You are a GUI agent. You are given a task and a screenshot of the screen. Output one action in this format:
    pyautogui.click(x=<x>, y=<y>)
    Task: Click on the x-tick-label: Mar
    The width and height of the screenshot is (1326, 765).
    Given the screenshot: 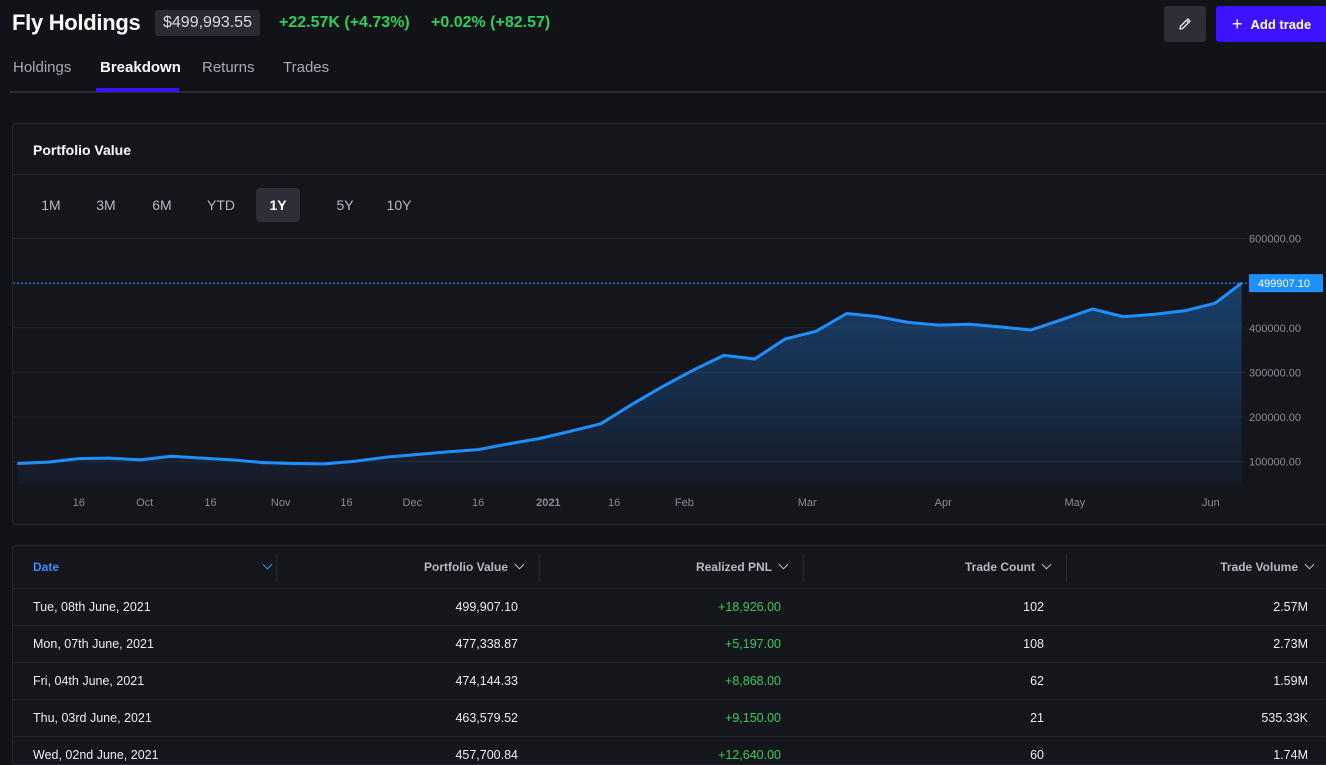 What is the action you would take?
    pyautogui.click(x=807, y=503)
    